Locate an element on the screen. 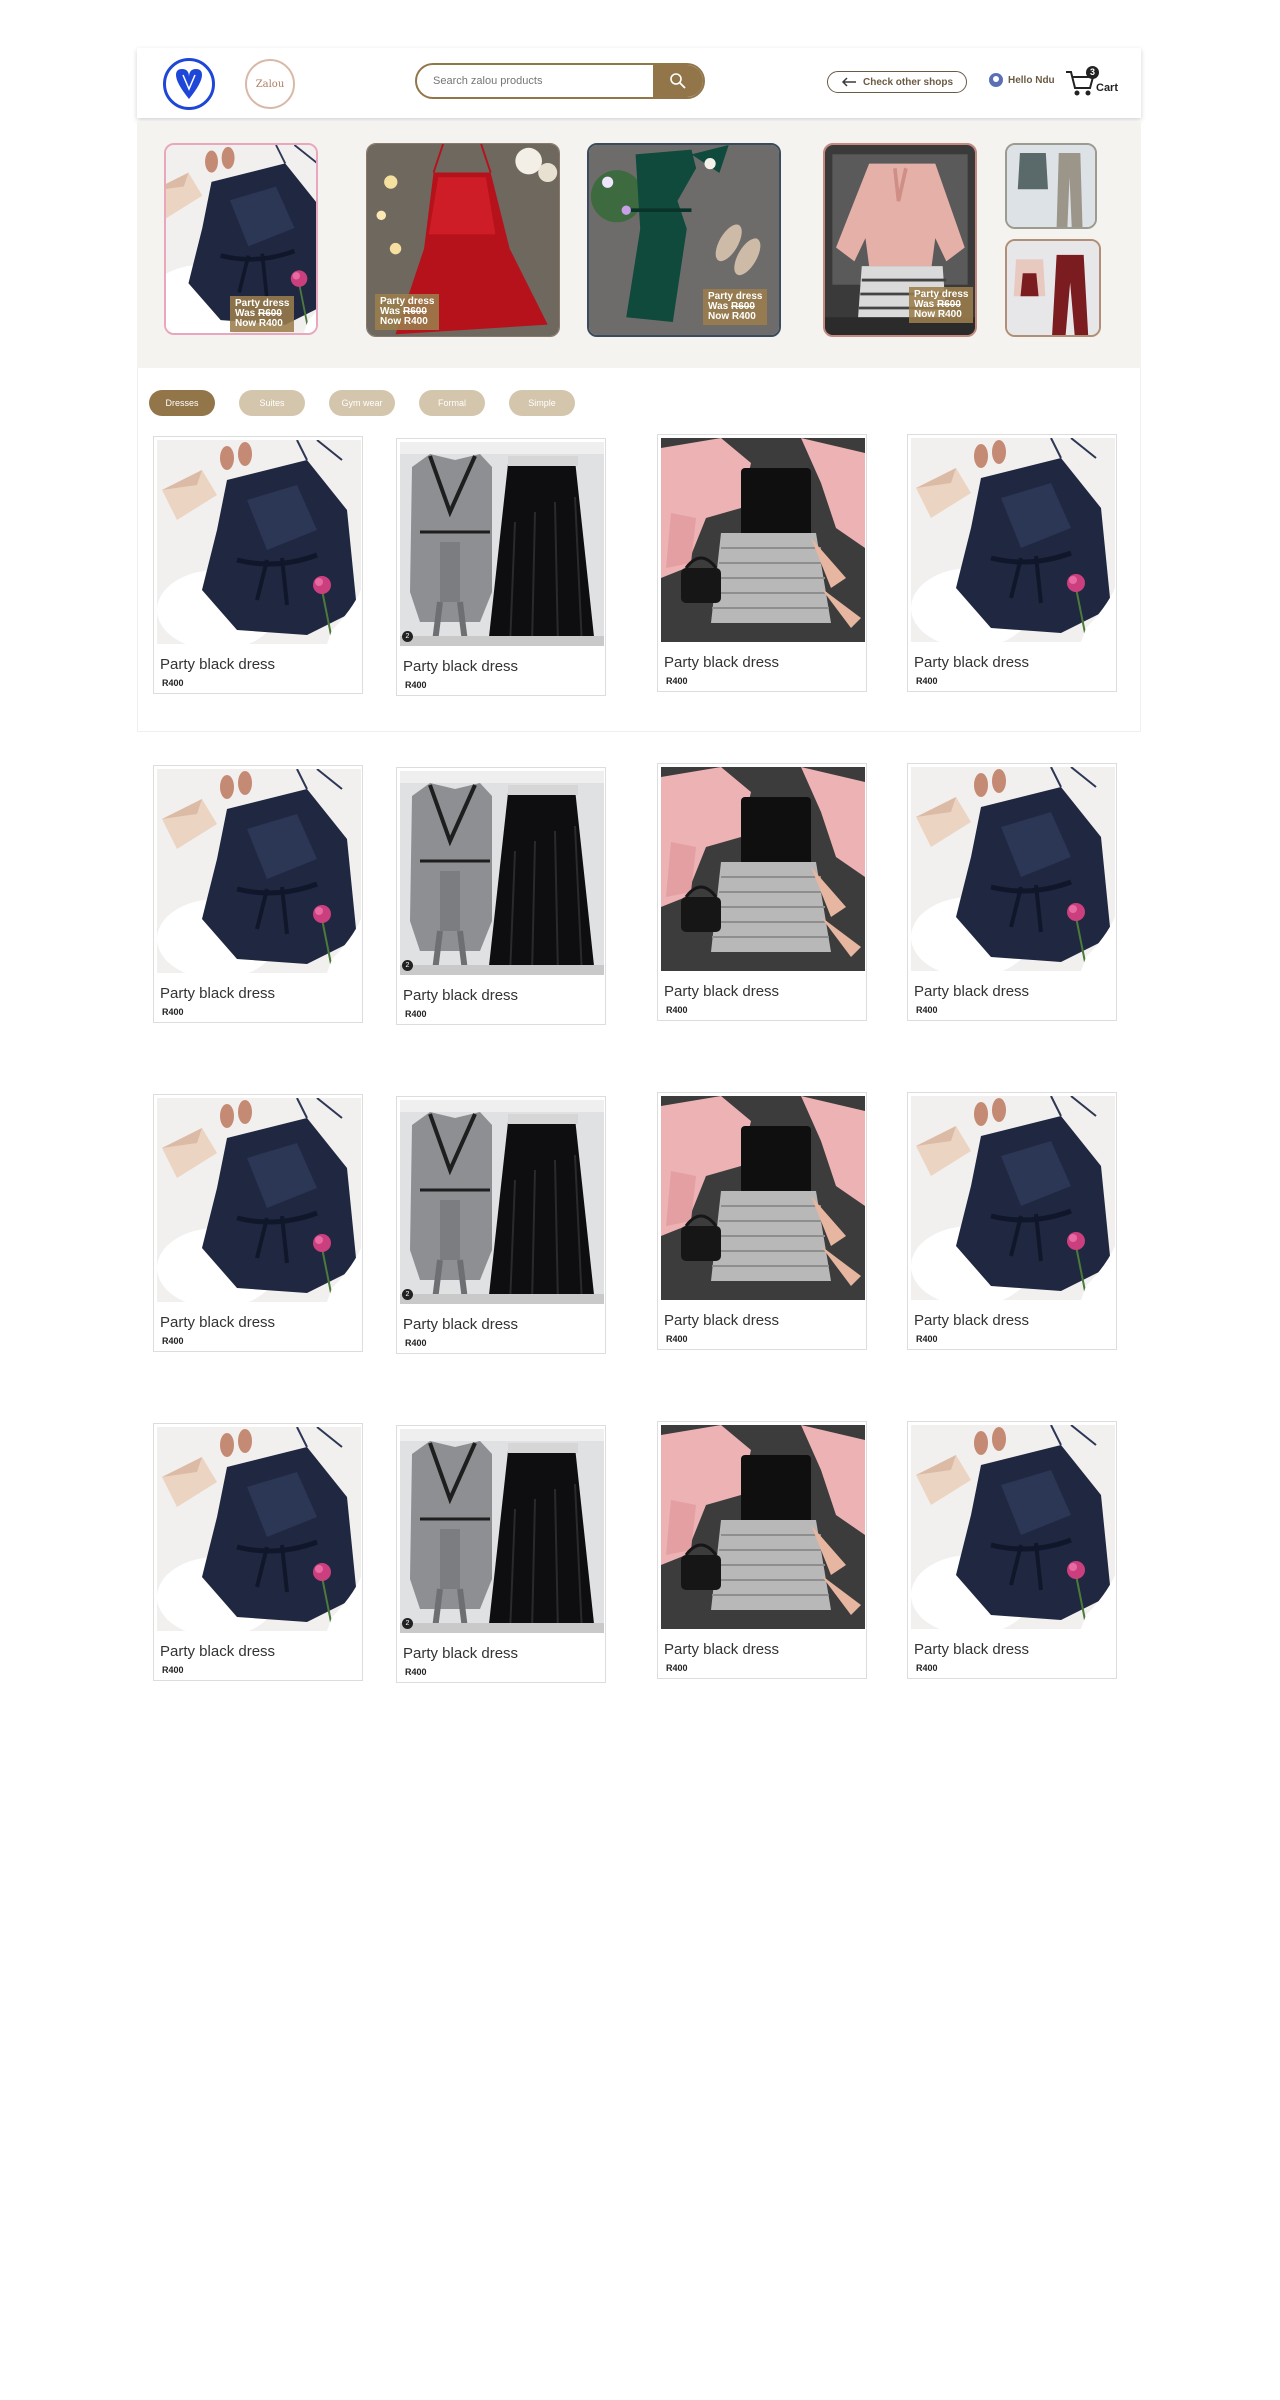  check-other-shops-button: Check other shops is located at coordinates (897, 82).